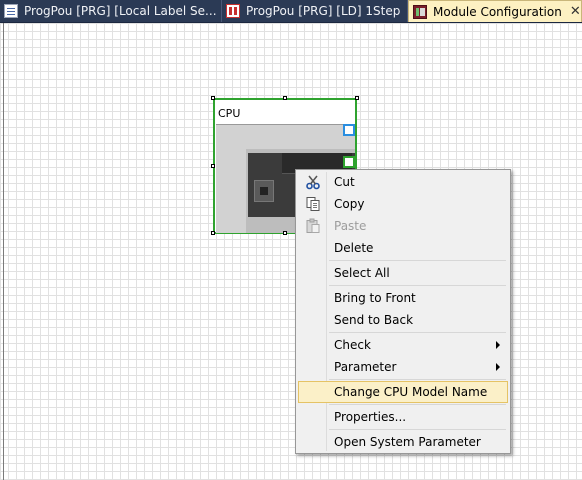 The image size is (582, 480). What do you see at coordinates (285, 98) in the screenshot?
I see `resize-handle-top` at bounding box center [285, 98].